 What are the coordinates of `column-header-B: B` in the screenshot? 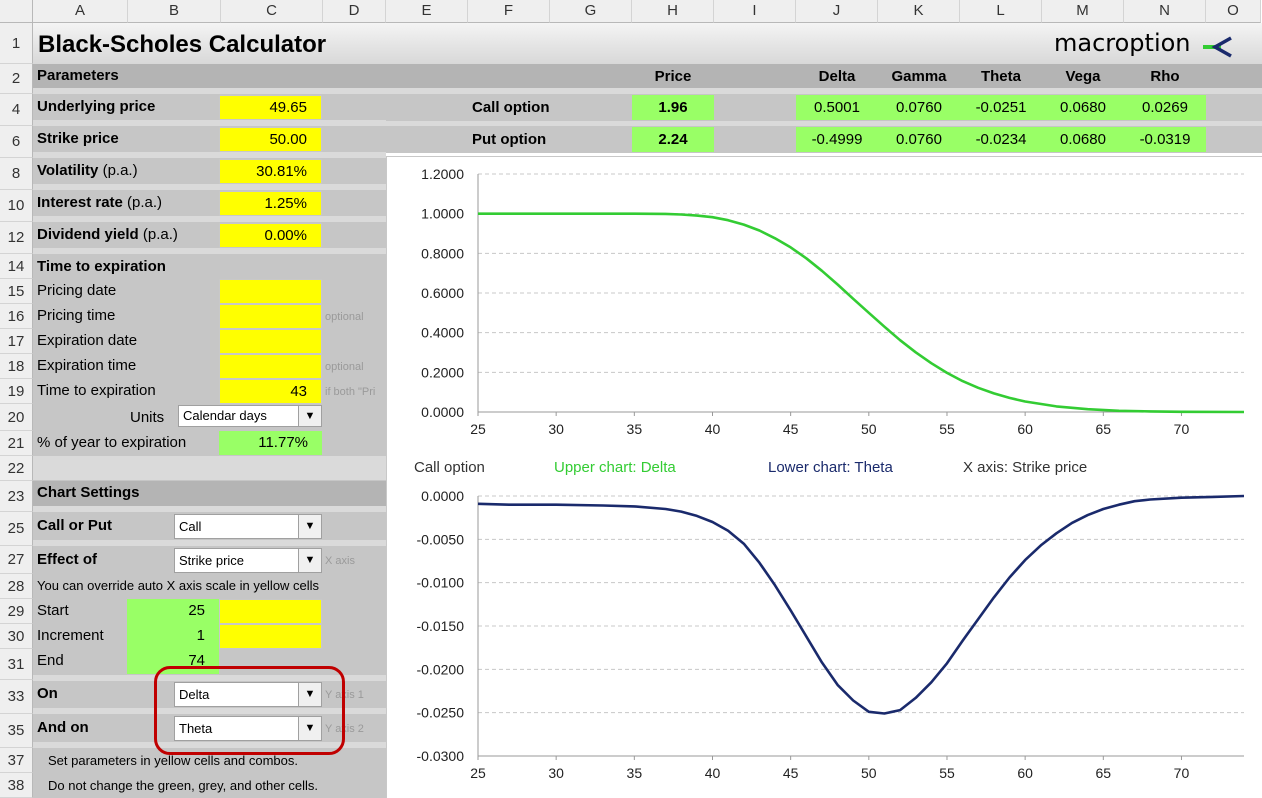 It's located at (174, 11).